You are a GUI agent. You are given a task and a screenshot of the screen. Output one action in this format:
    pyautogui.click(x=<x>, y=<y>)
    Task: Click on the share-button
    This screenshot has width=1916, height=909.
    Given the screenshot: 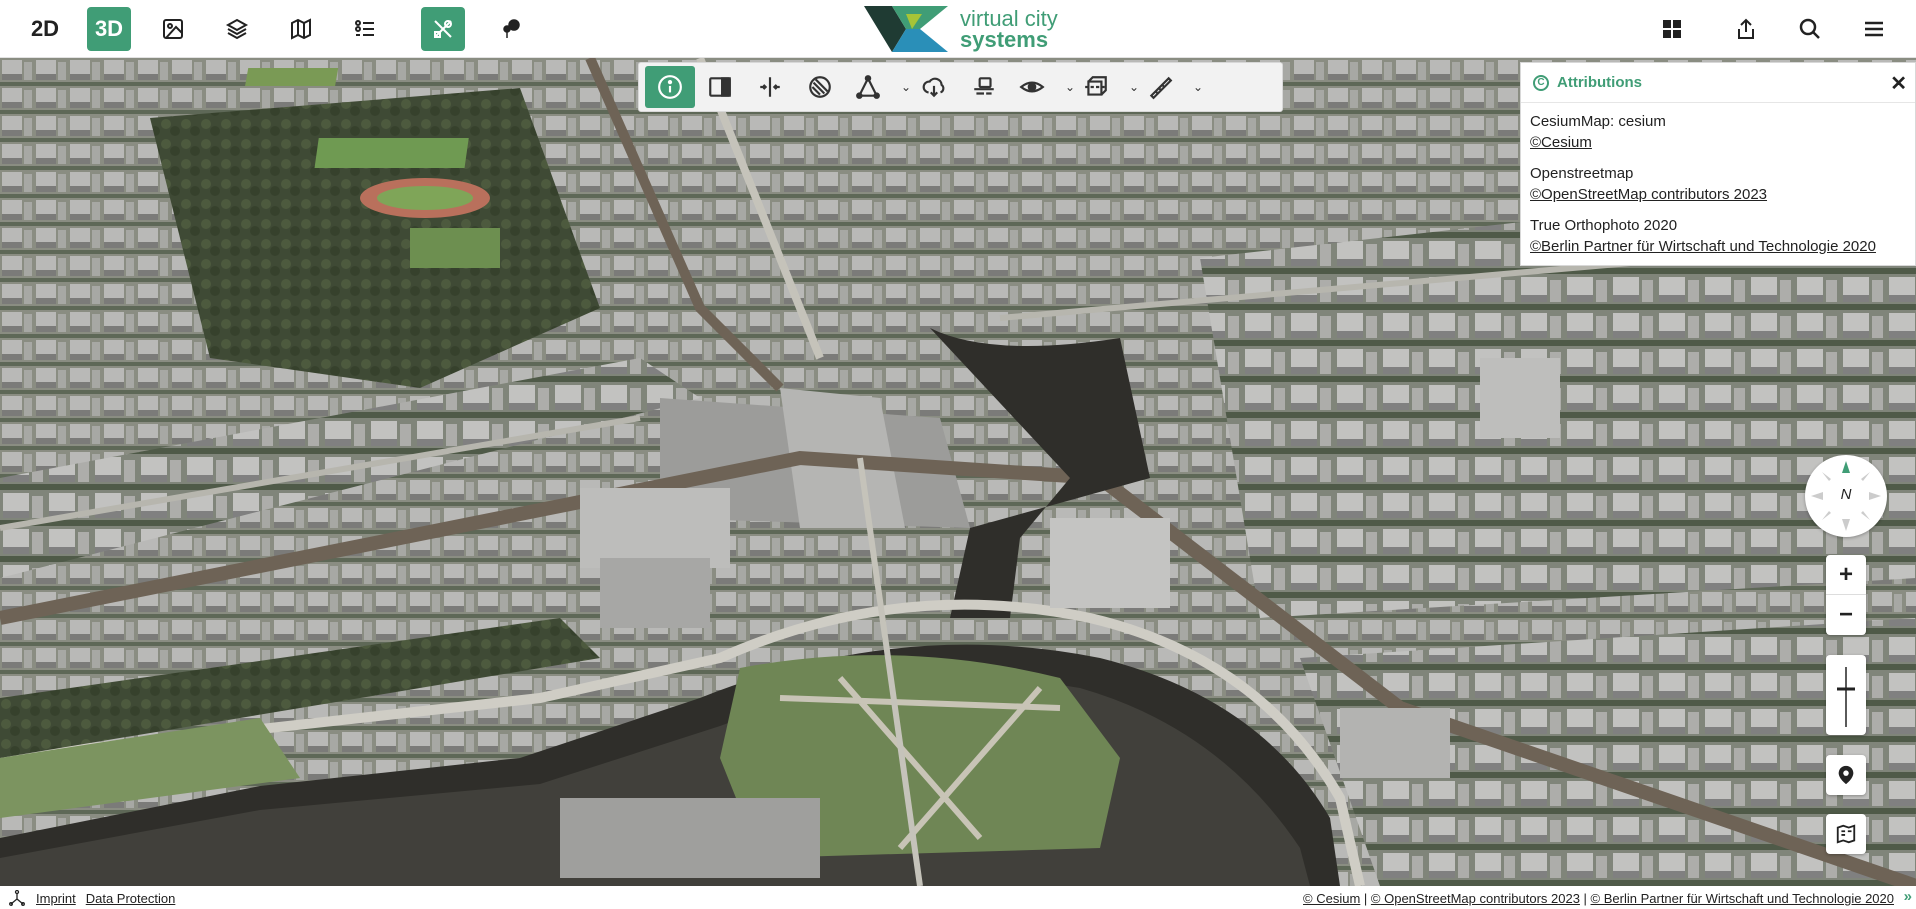 What is the action you would take?
    pyautogui.click(x=1746, y=29)
    